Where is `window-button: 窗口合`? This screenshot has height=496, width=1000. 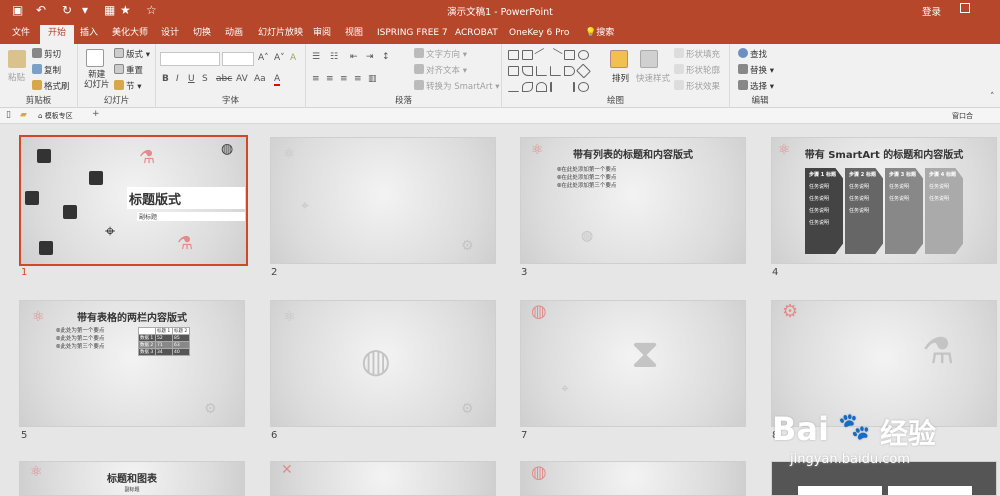 window-button: 窗口合 is located at coordinates (962, 116).